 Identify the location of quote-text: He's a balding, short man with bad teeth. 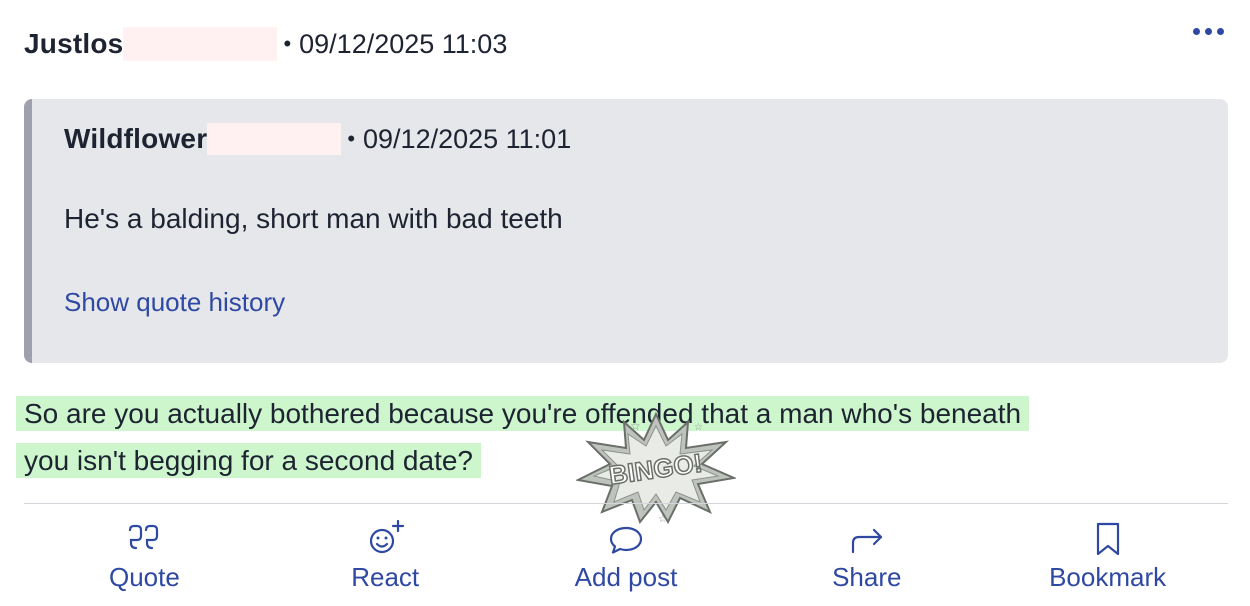
(313, 218).